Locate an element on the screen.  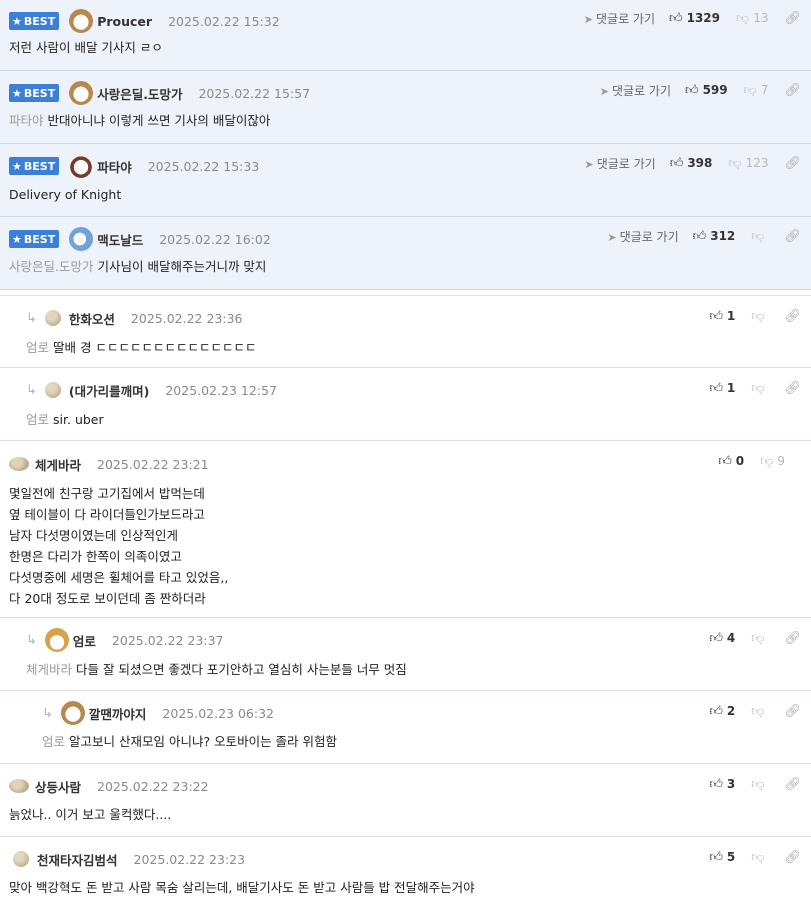
comment-date: 2025.02.22 23:37 is located at coordinates (167, 640).